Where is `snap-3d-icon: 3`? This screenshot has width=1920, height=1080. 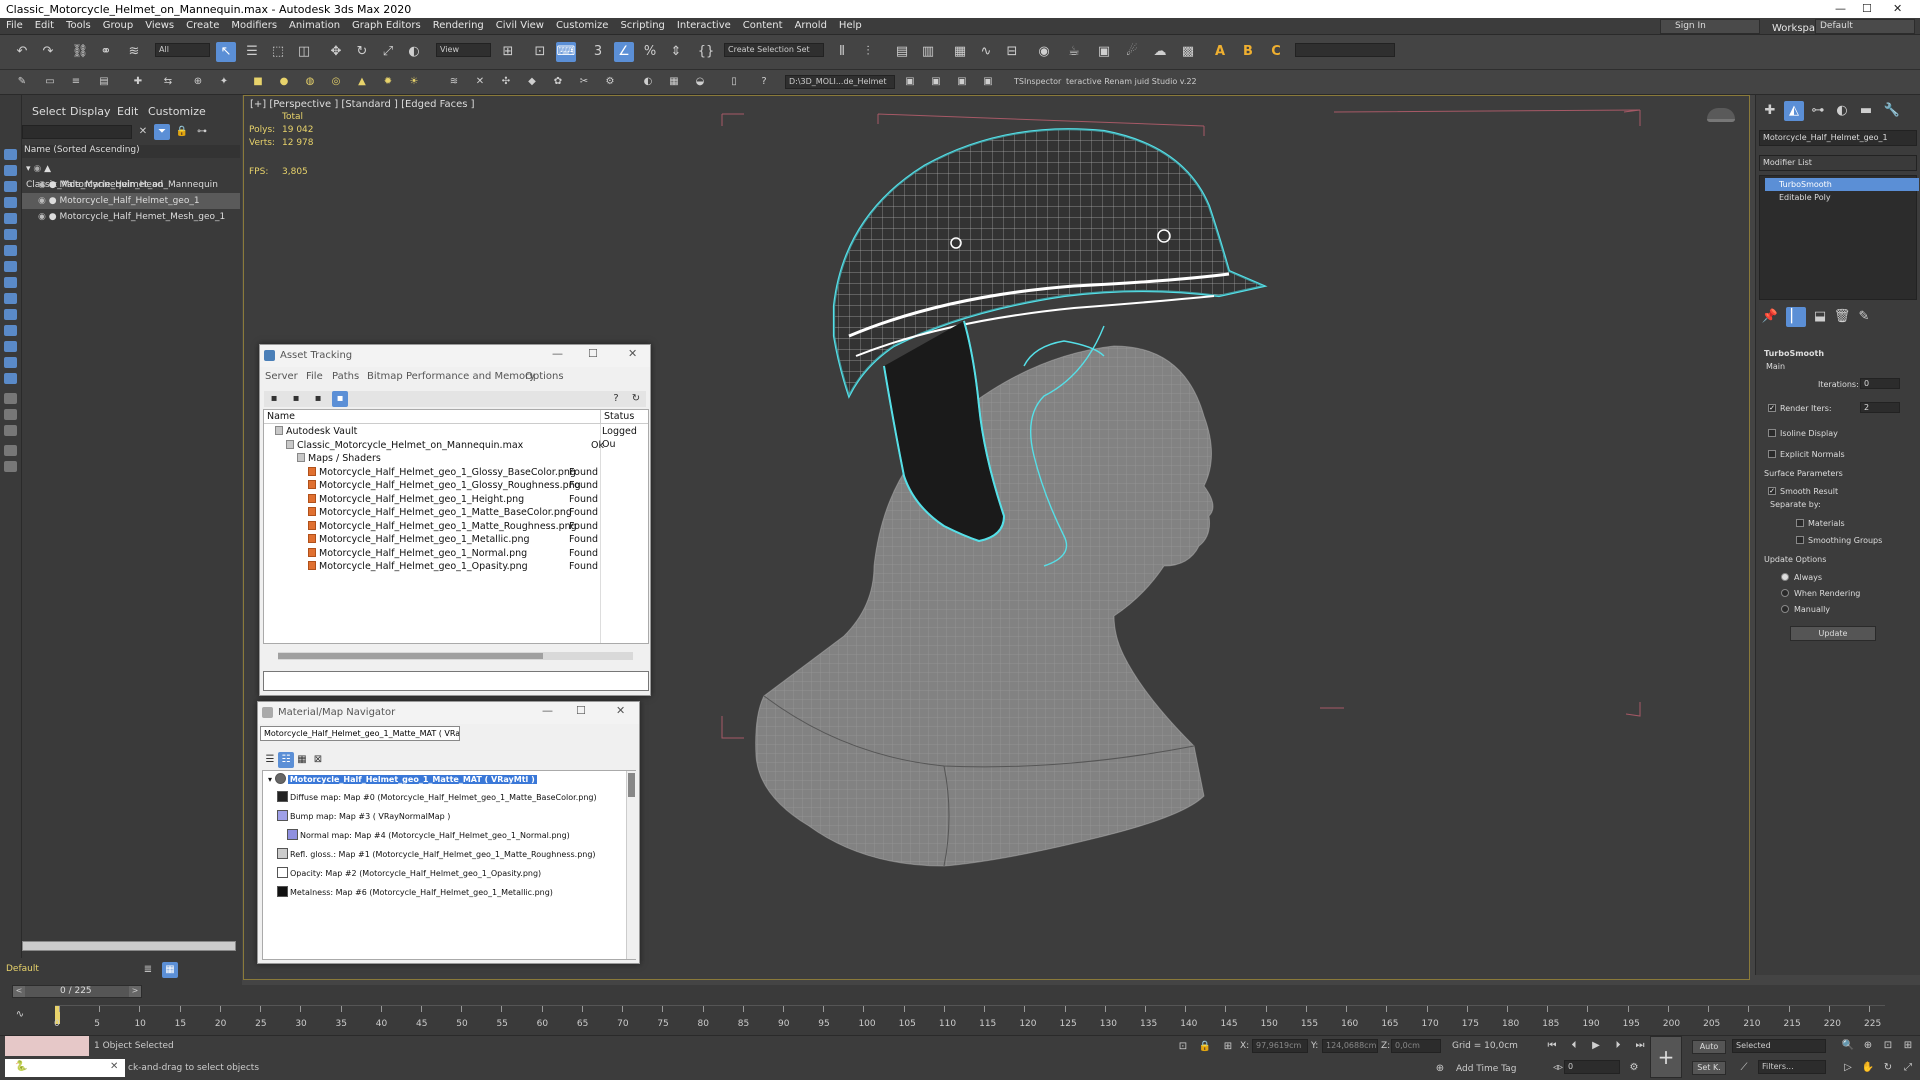 snap-3d-icon: 3 is located at coordinates (598, 52).